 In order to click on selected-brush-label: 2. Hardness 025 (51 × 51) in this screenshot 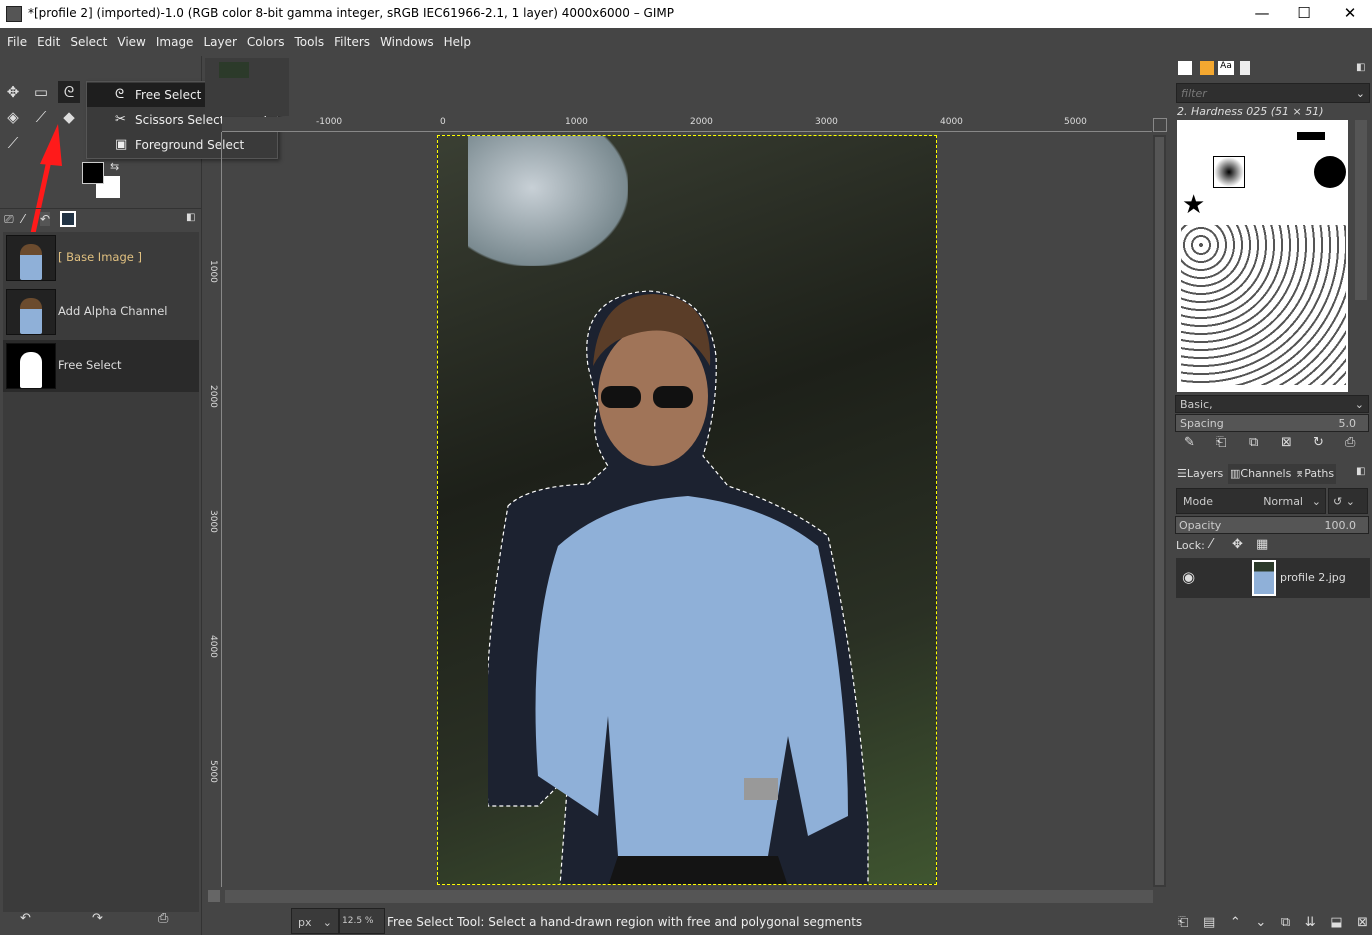, I will do `click(1250, 111)`.